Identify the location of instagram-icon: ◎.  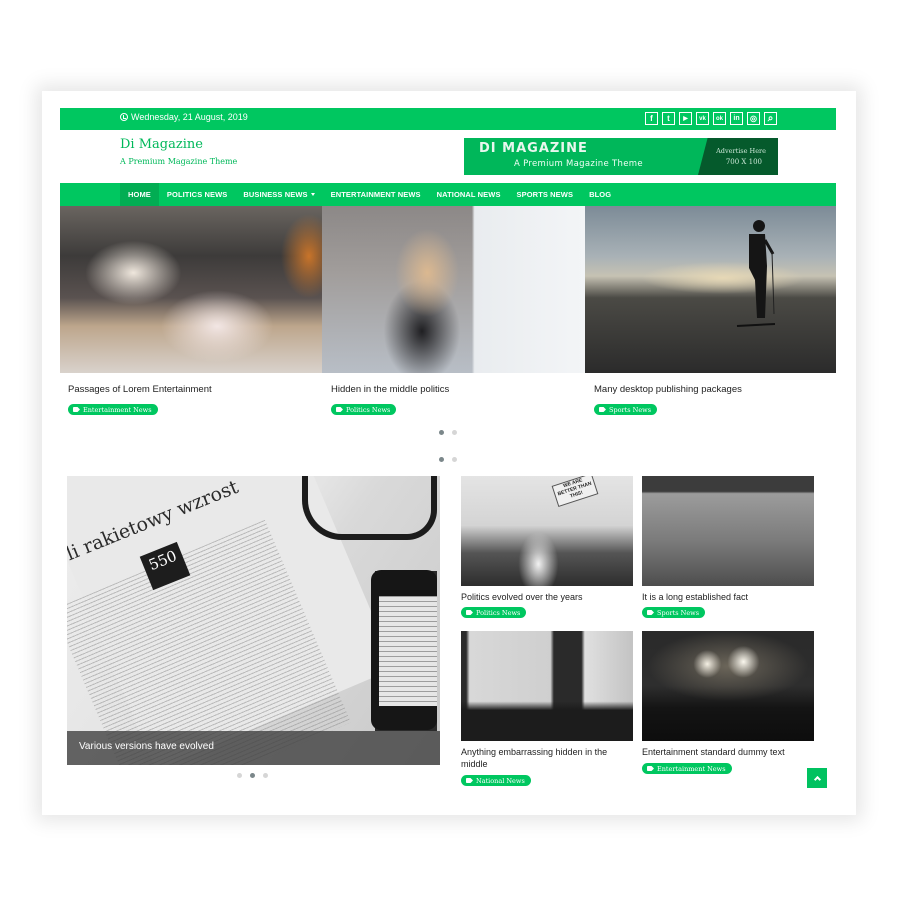
(753, 118).